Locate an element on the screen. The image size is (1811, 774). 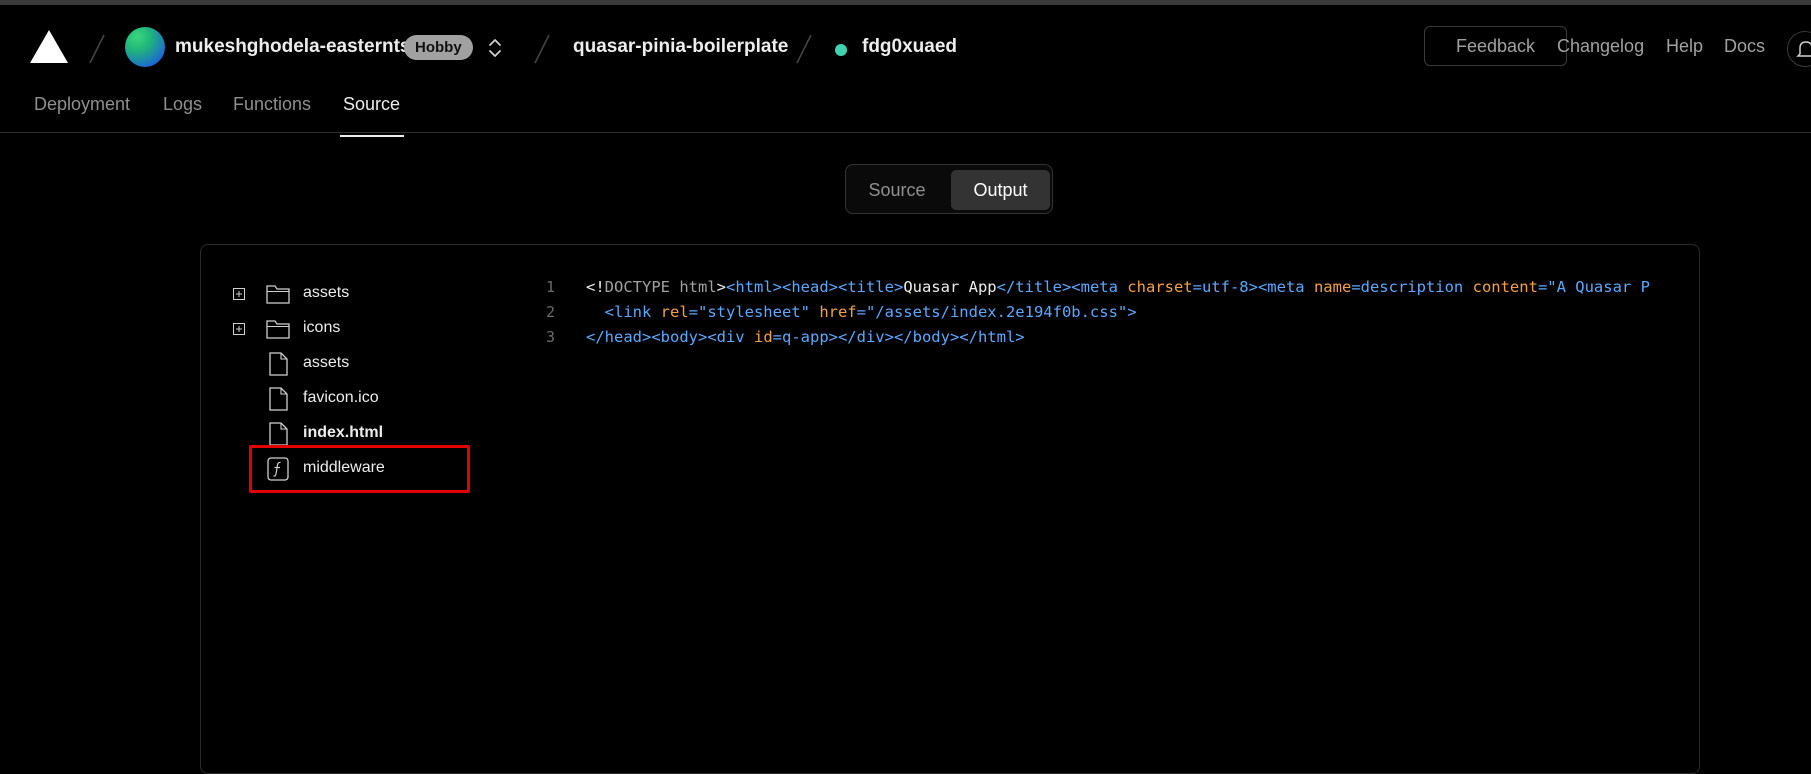
tree-item-label: favicon.ico is located at coordinates (341, 397).